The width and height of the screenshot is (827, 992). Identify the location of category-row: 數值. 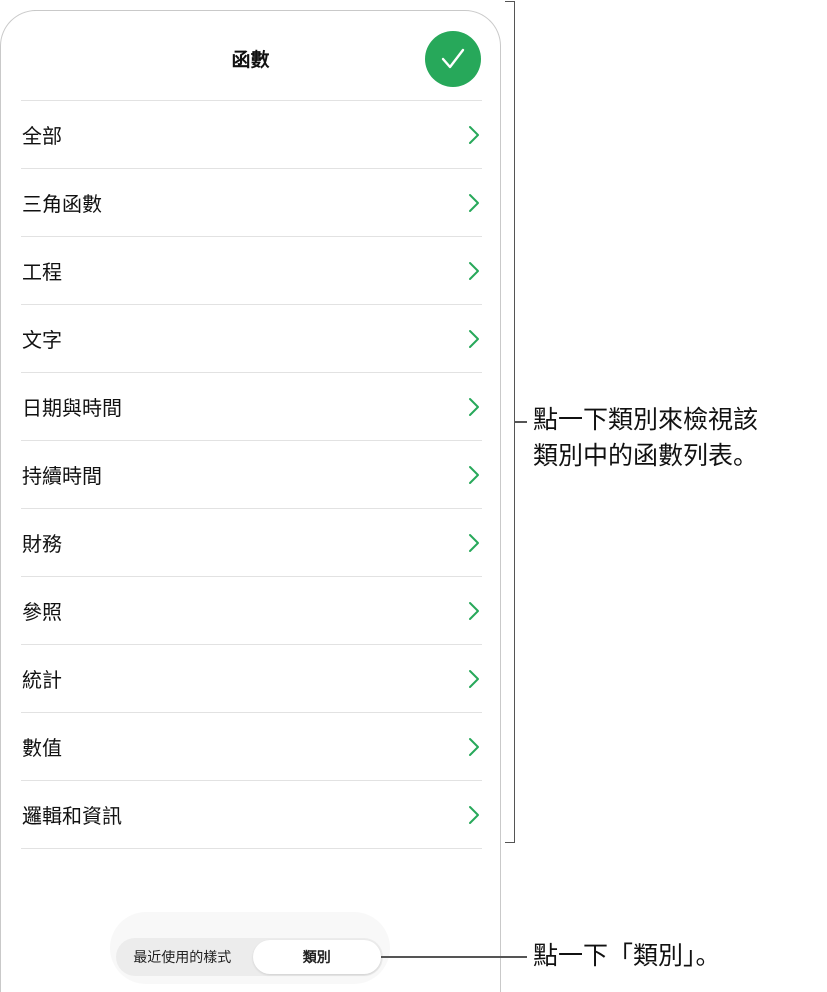
(251, 747).